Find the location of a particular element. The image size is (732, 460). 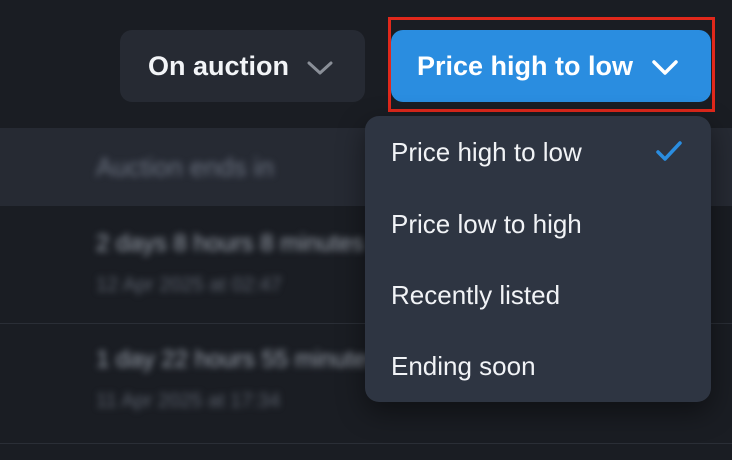

row-divider is located at coordinates (366, 443).